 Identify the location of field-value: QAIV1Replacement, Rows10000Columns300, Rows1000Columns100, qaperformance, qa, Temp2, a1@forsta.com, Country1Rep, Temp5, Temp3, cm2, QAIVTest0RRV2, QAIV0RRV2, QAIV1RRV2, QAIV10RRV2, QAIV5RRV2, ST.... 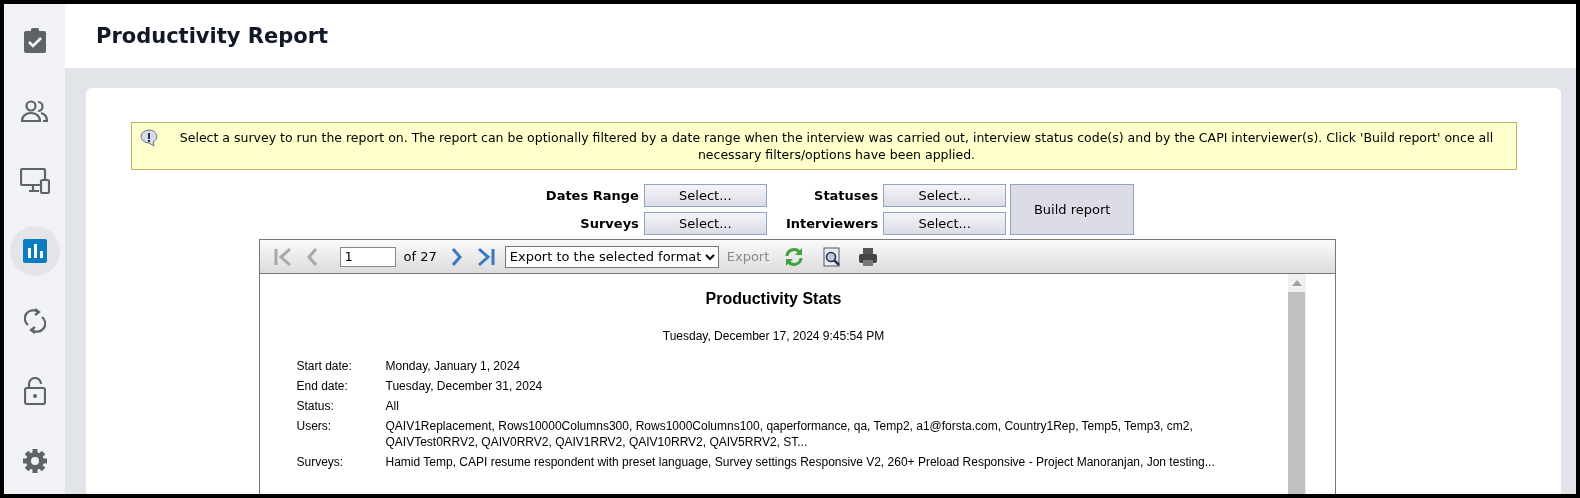
(789, 434).